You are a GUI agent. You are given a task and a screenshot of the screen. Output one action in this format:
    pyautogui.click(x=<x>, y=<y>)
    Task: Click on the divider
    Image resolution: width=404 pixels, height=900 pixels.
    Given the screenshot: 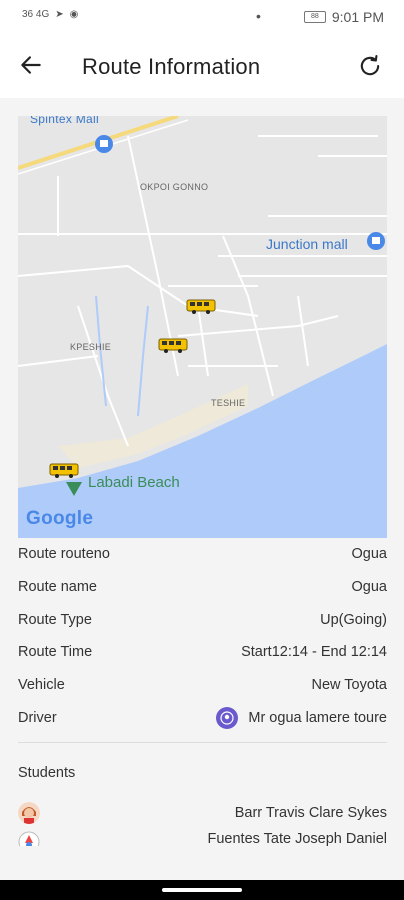 What is the action you would take?
    pyautogui.click(x=202, y=743)
    